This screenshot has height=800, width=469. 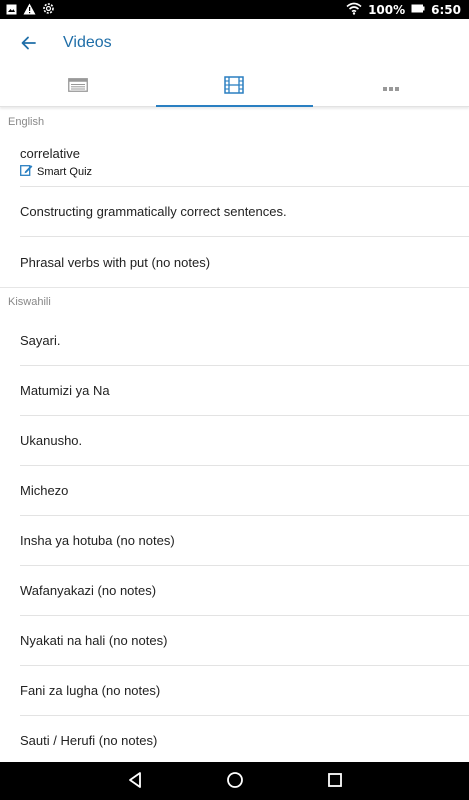 What do you see at coordinates (48, 11) in the screenshot?
I see `settings-icon` at bounding box center [48, 11].